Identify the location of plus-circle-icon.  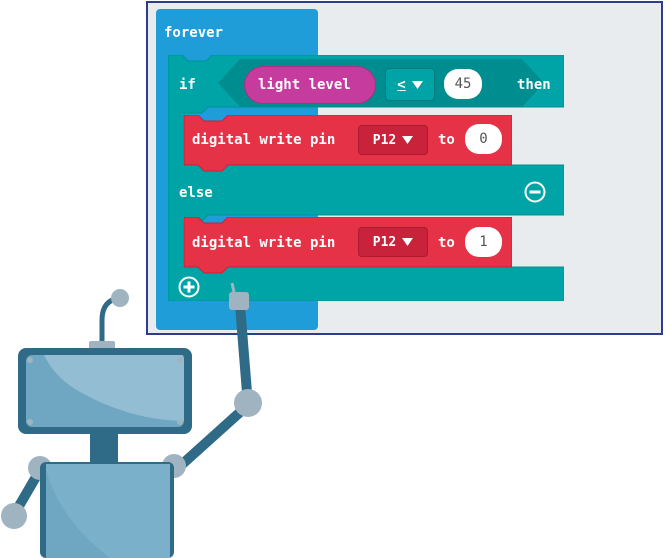
(189, 287).